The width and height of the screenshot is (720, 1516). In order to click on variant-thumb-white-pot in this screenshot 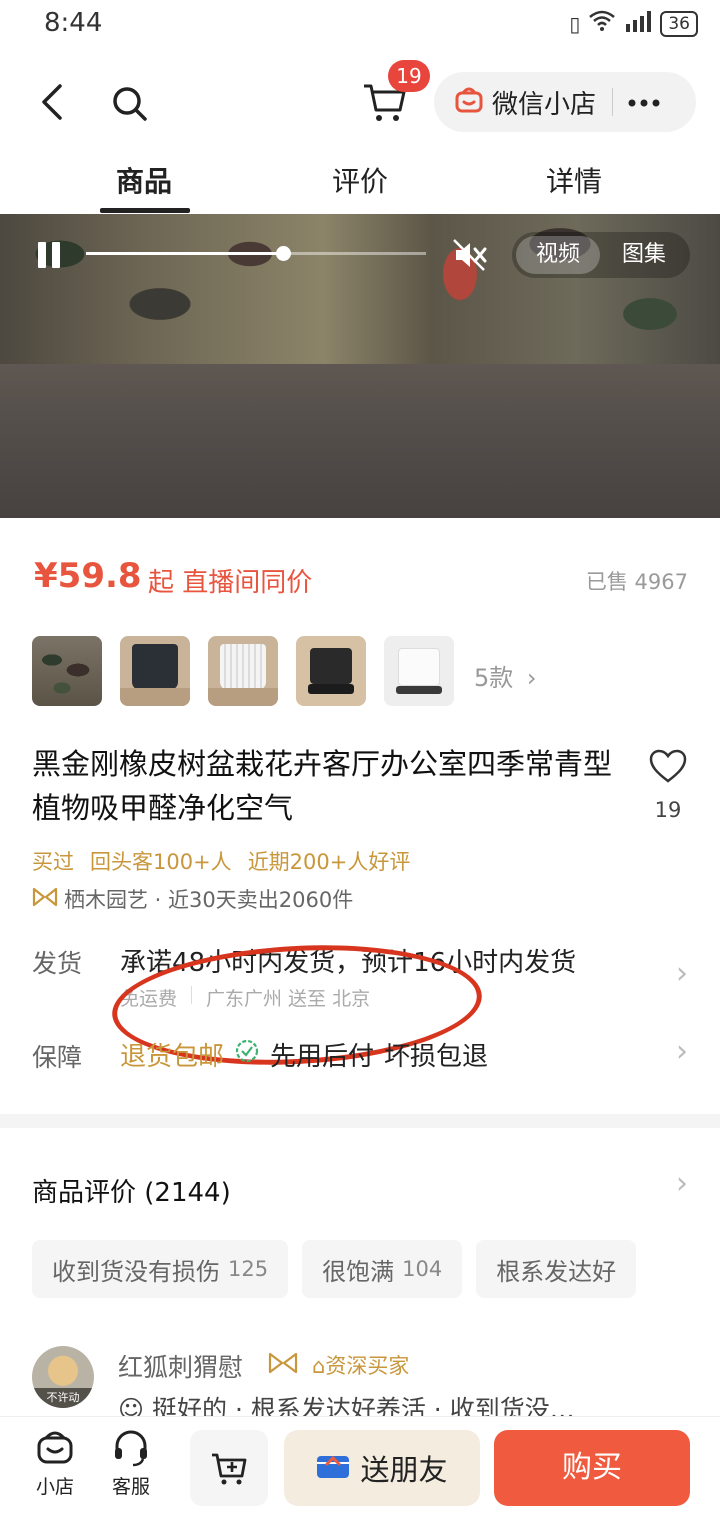, I will do `click(243, 671)`.